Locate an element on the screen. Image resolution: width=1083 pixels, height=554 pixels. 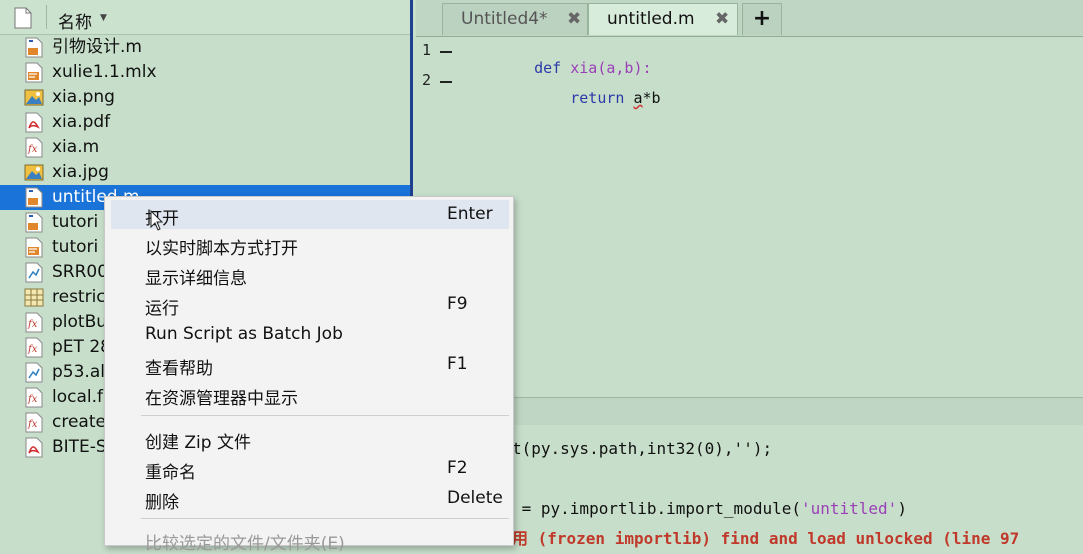
data-file-icon is located at coordinates (34, 372).